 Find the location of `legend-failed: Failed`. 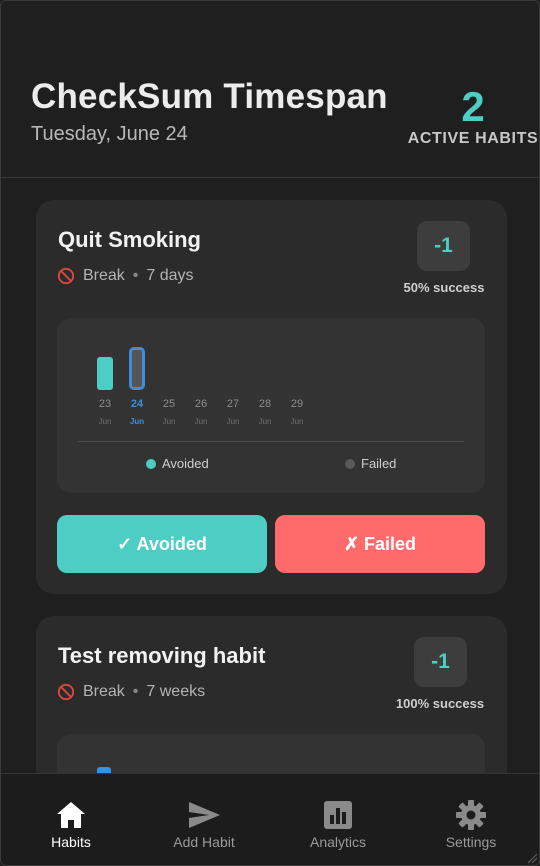

legend-failed: Failed is located at coordinates (370, 463).